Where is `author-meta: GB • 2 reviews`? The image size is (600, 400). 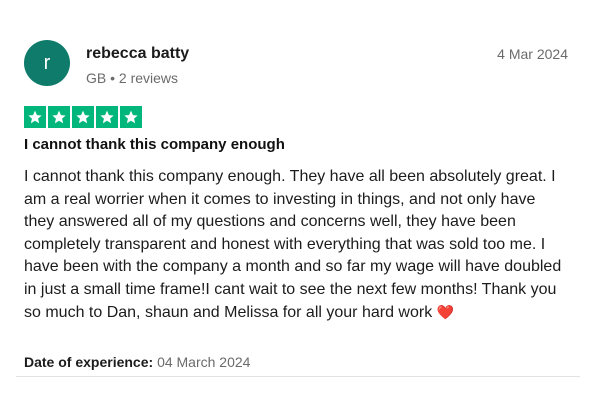
author-meta: GB • 2 reviews is located at coordinates (132, 78).